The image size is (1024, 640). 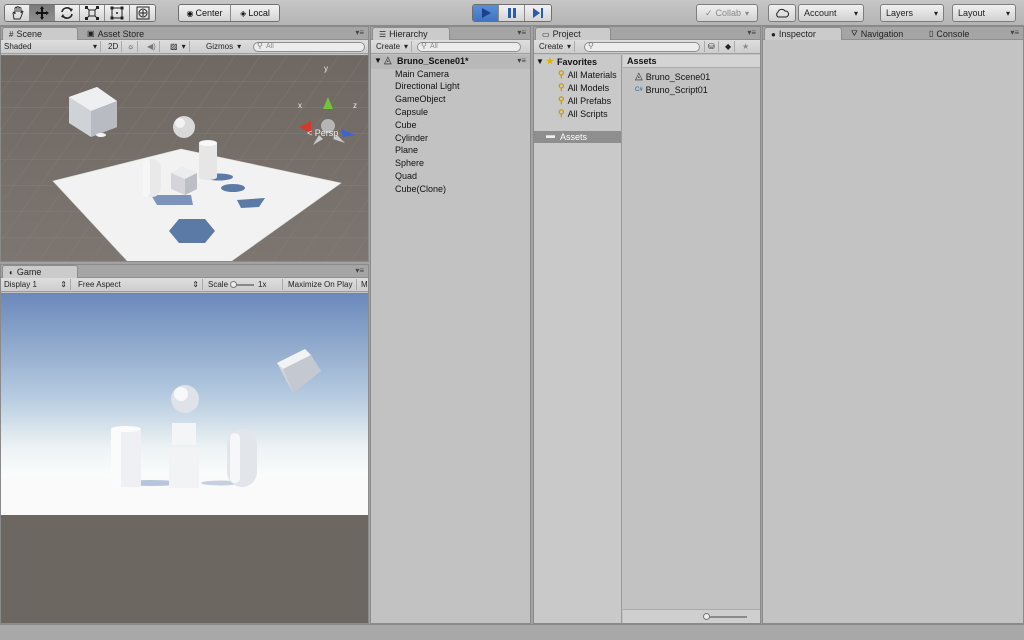 I want to click on hierarchy-item: Quad, so click(x=406, y=175).